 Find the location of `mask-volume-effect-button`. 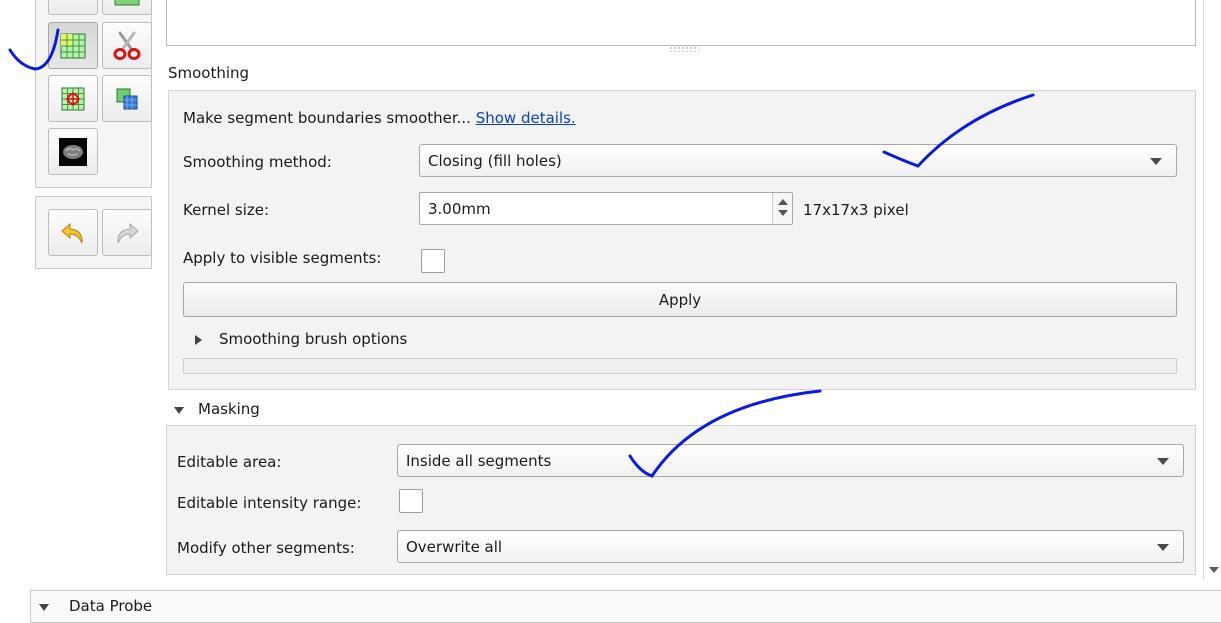

mask-volume-effect-button is located at coordinates (73, 151).